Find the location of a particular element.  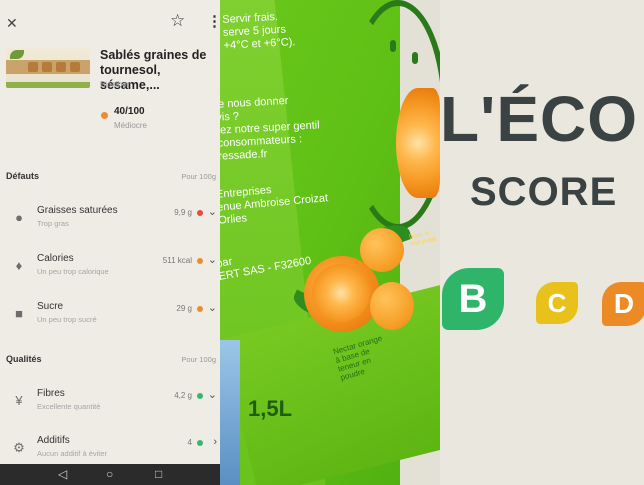

eco-score-d-icon: D is located at coordinates (623, 304).